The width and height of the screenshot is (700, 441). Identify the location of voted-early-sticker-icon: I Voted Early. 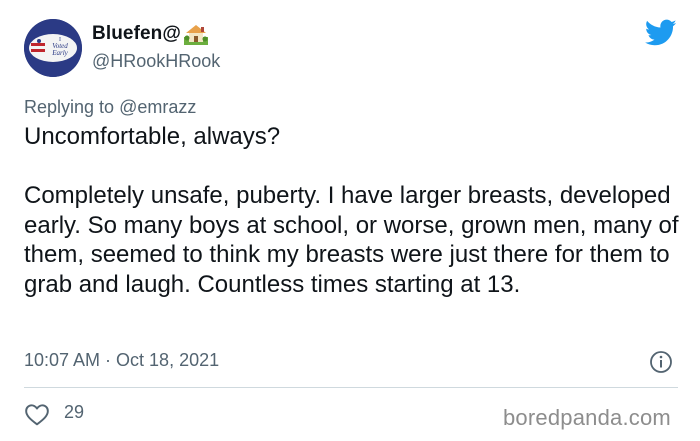
(53, 48).